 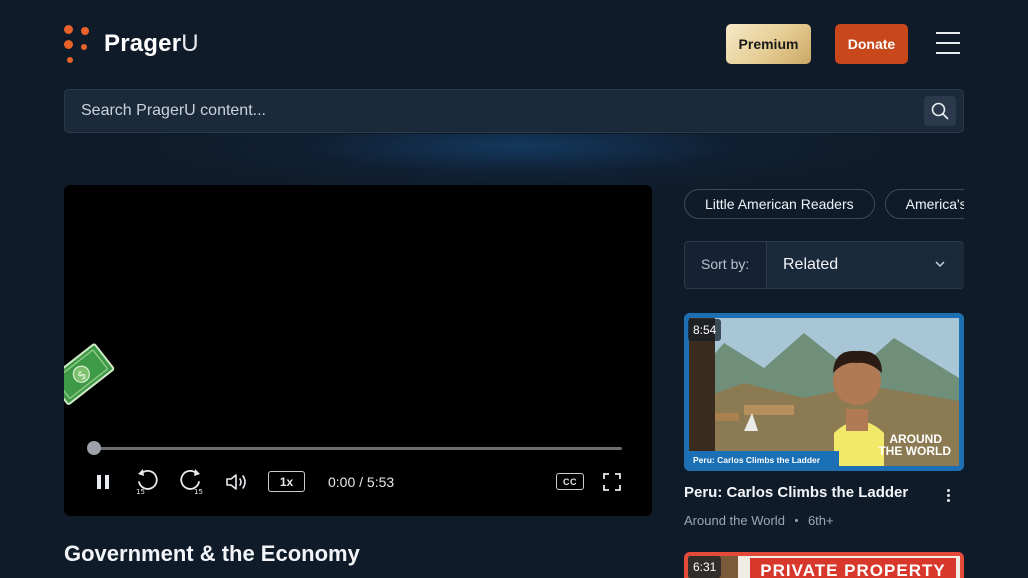 What do you see at coordinates (768, 44) in the screenshot?
I see `premium-button: Premium` at bounding box center [768, 44].